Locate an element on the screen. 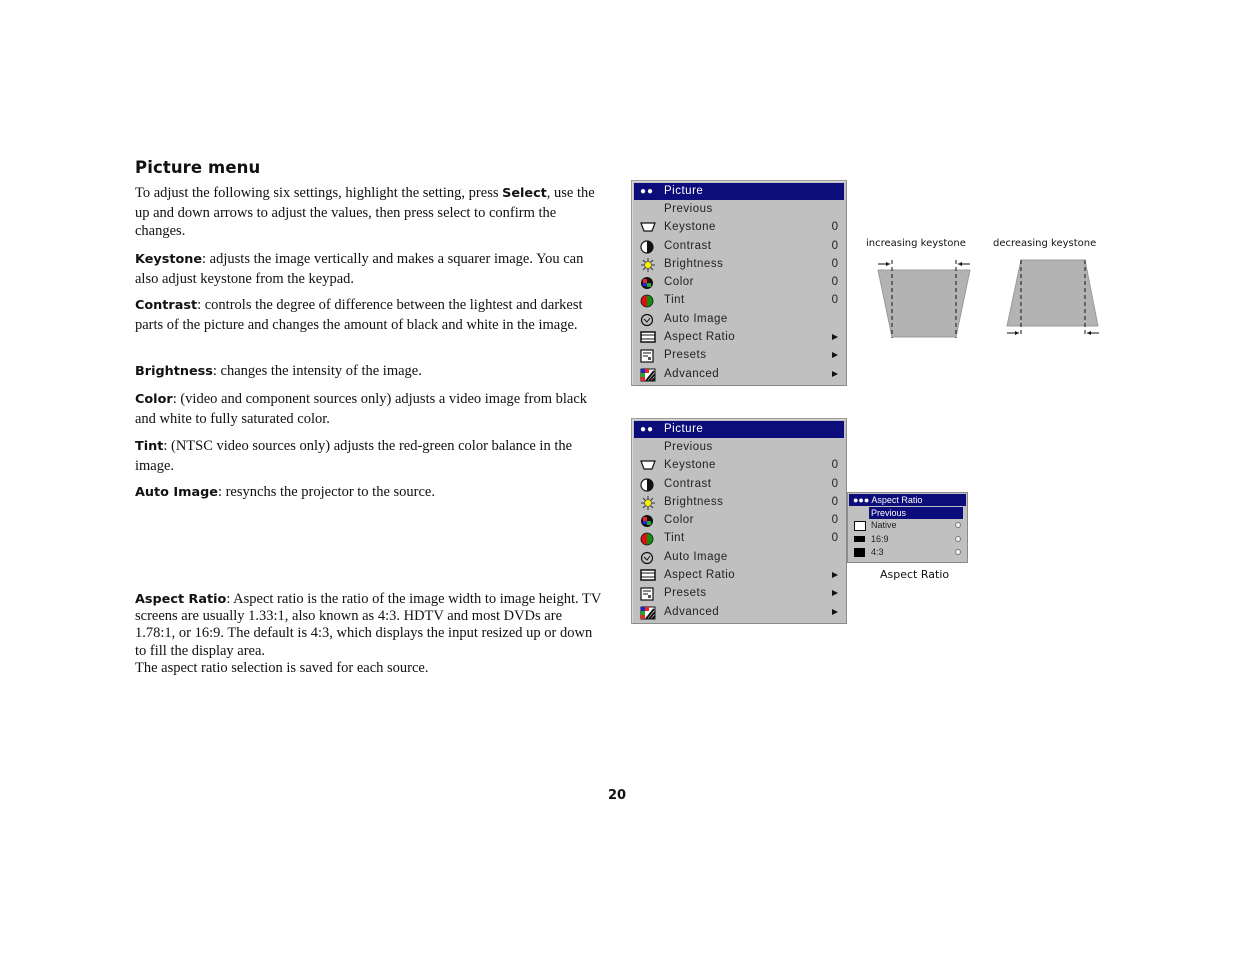  term: Contrast is located at coordinates (166, 305).